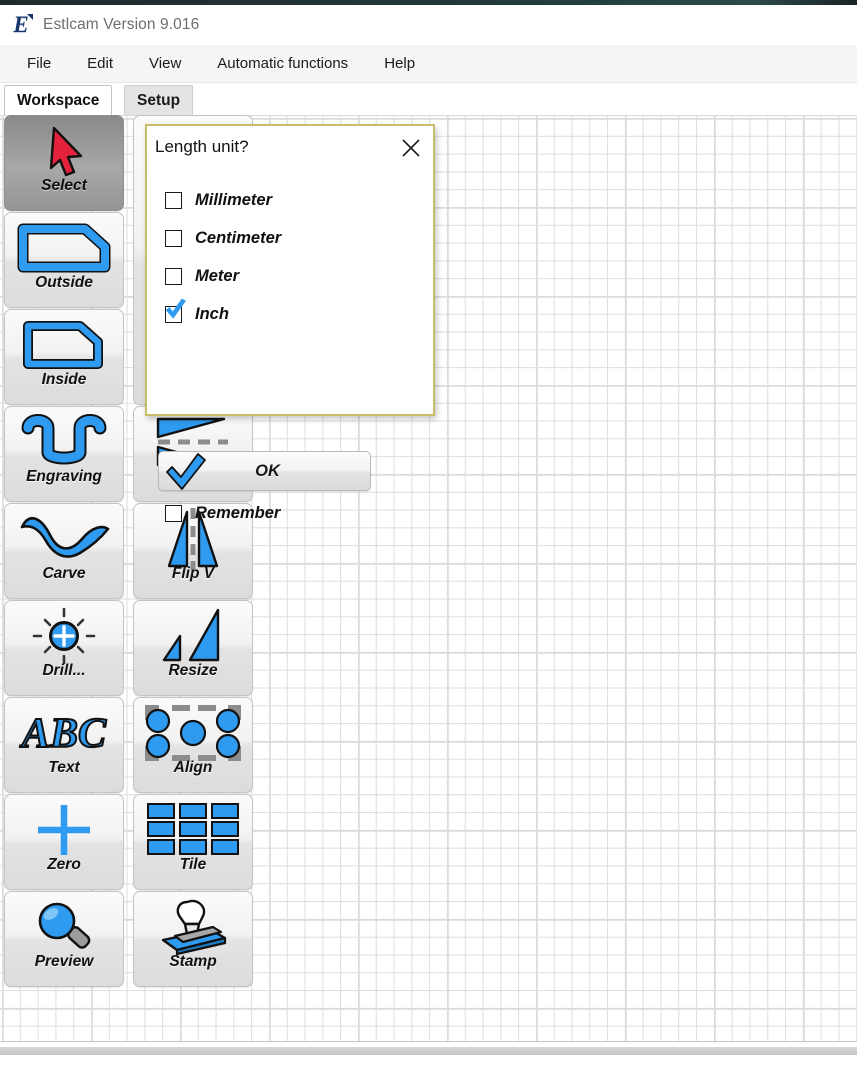  What do you see at coordinates (58, 100) in the screenshot?
I see `tab-workspace: Workspace` at bounding box center [58, 100].